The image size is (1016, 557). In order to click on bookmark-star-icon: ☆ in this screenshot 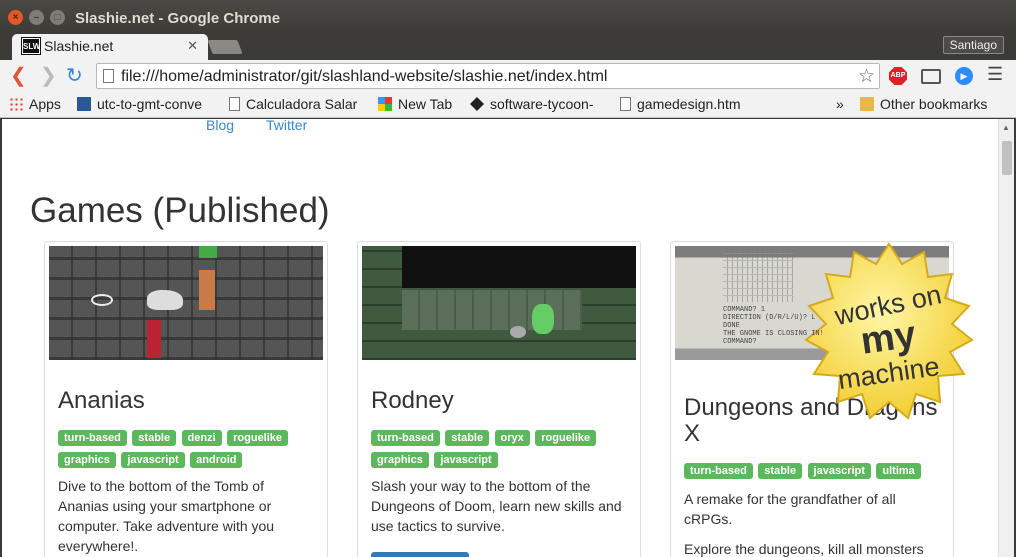, I will do `click(866, 76)`.